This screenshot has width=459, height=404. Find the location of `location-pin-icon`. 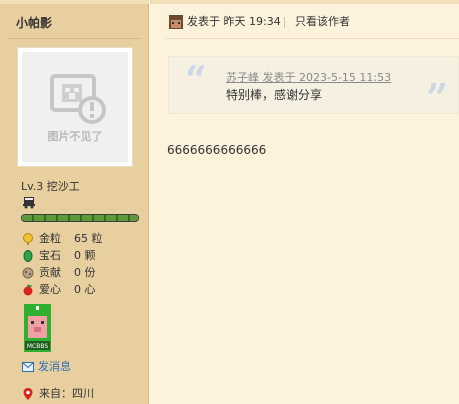

location-pin-icon is located at coordinates (28, 394).